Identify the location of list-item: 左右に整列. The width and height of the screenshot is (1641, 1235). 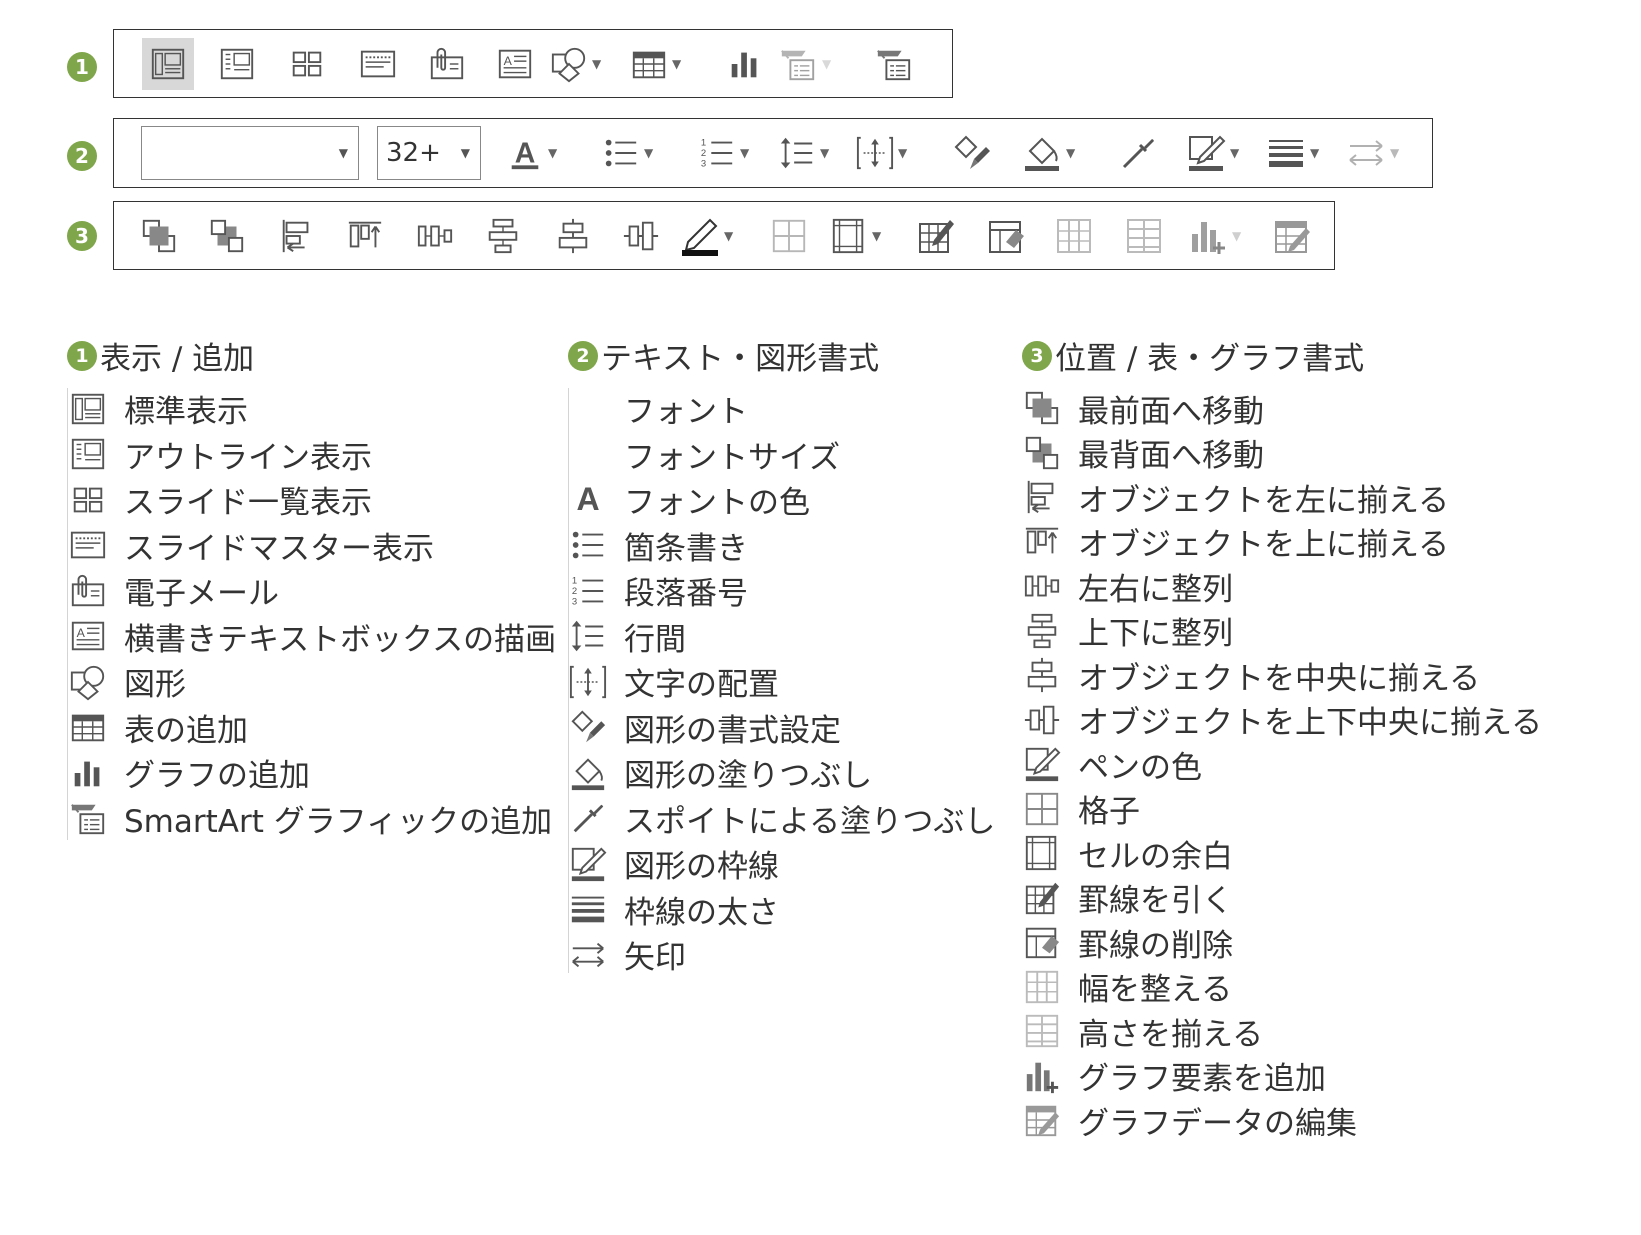
(1281, 586).